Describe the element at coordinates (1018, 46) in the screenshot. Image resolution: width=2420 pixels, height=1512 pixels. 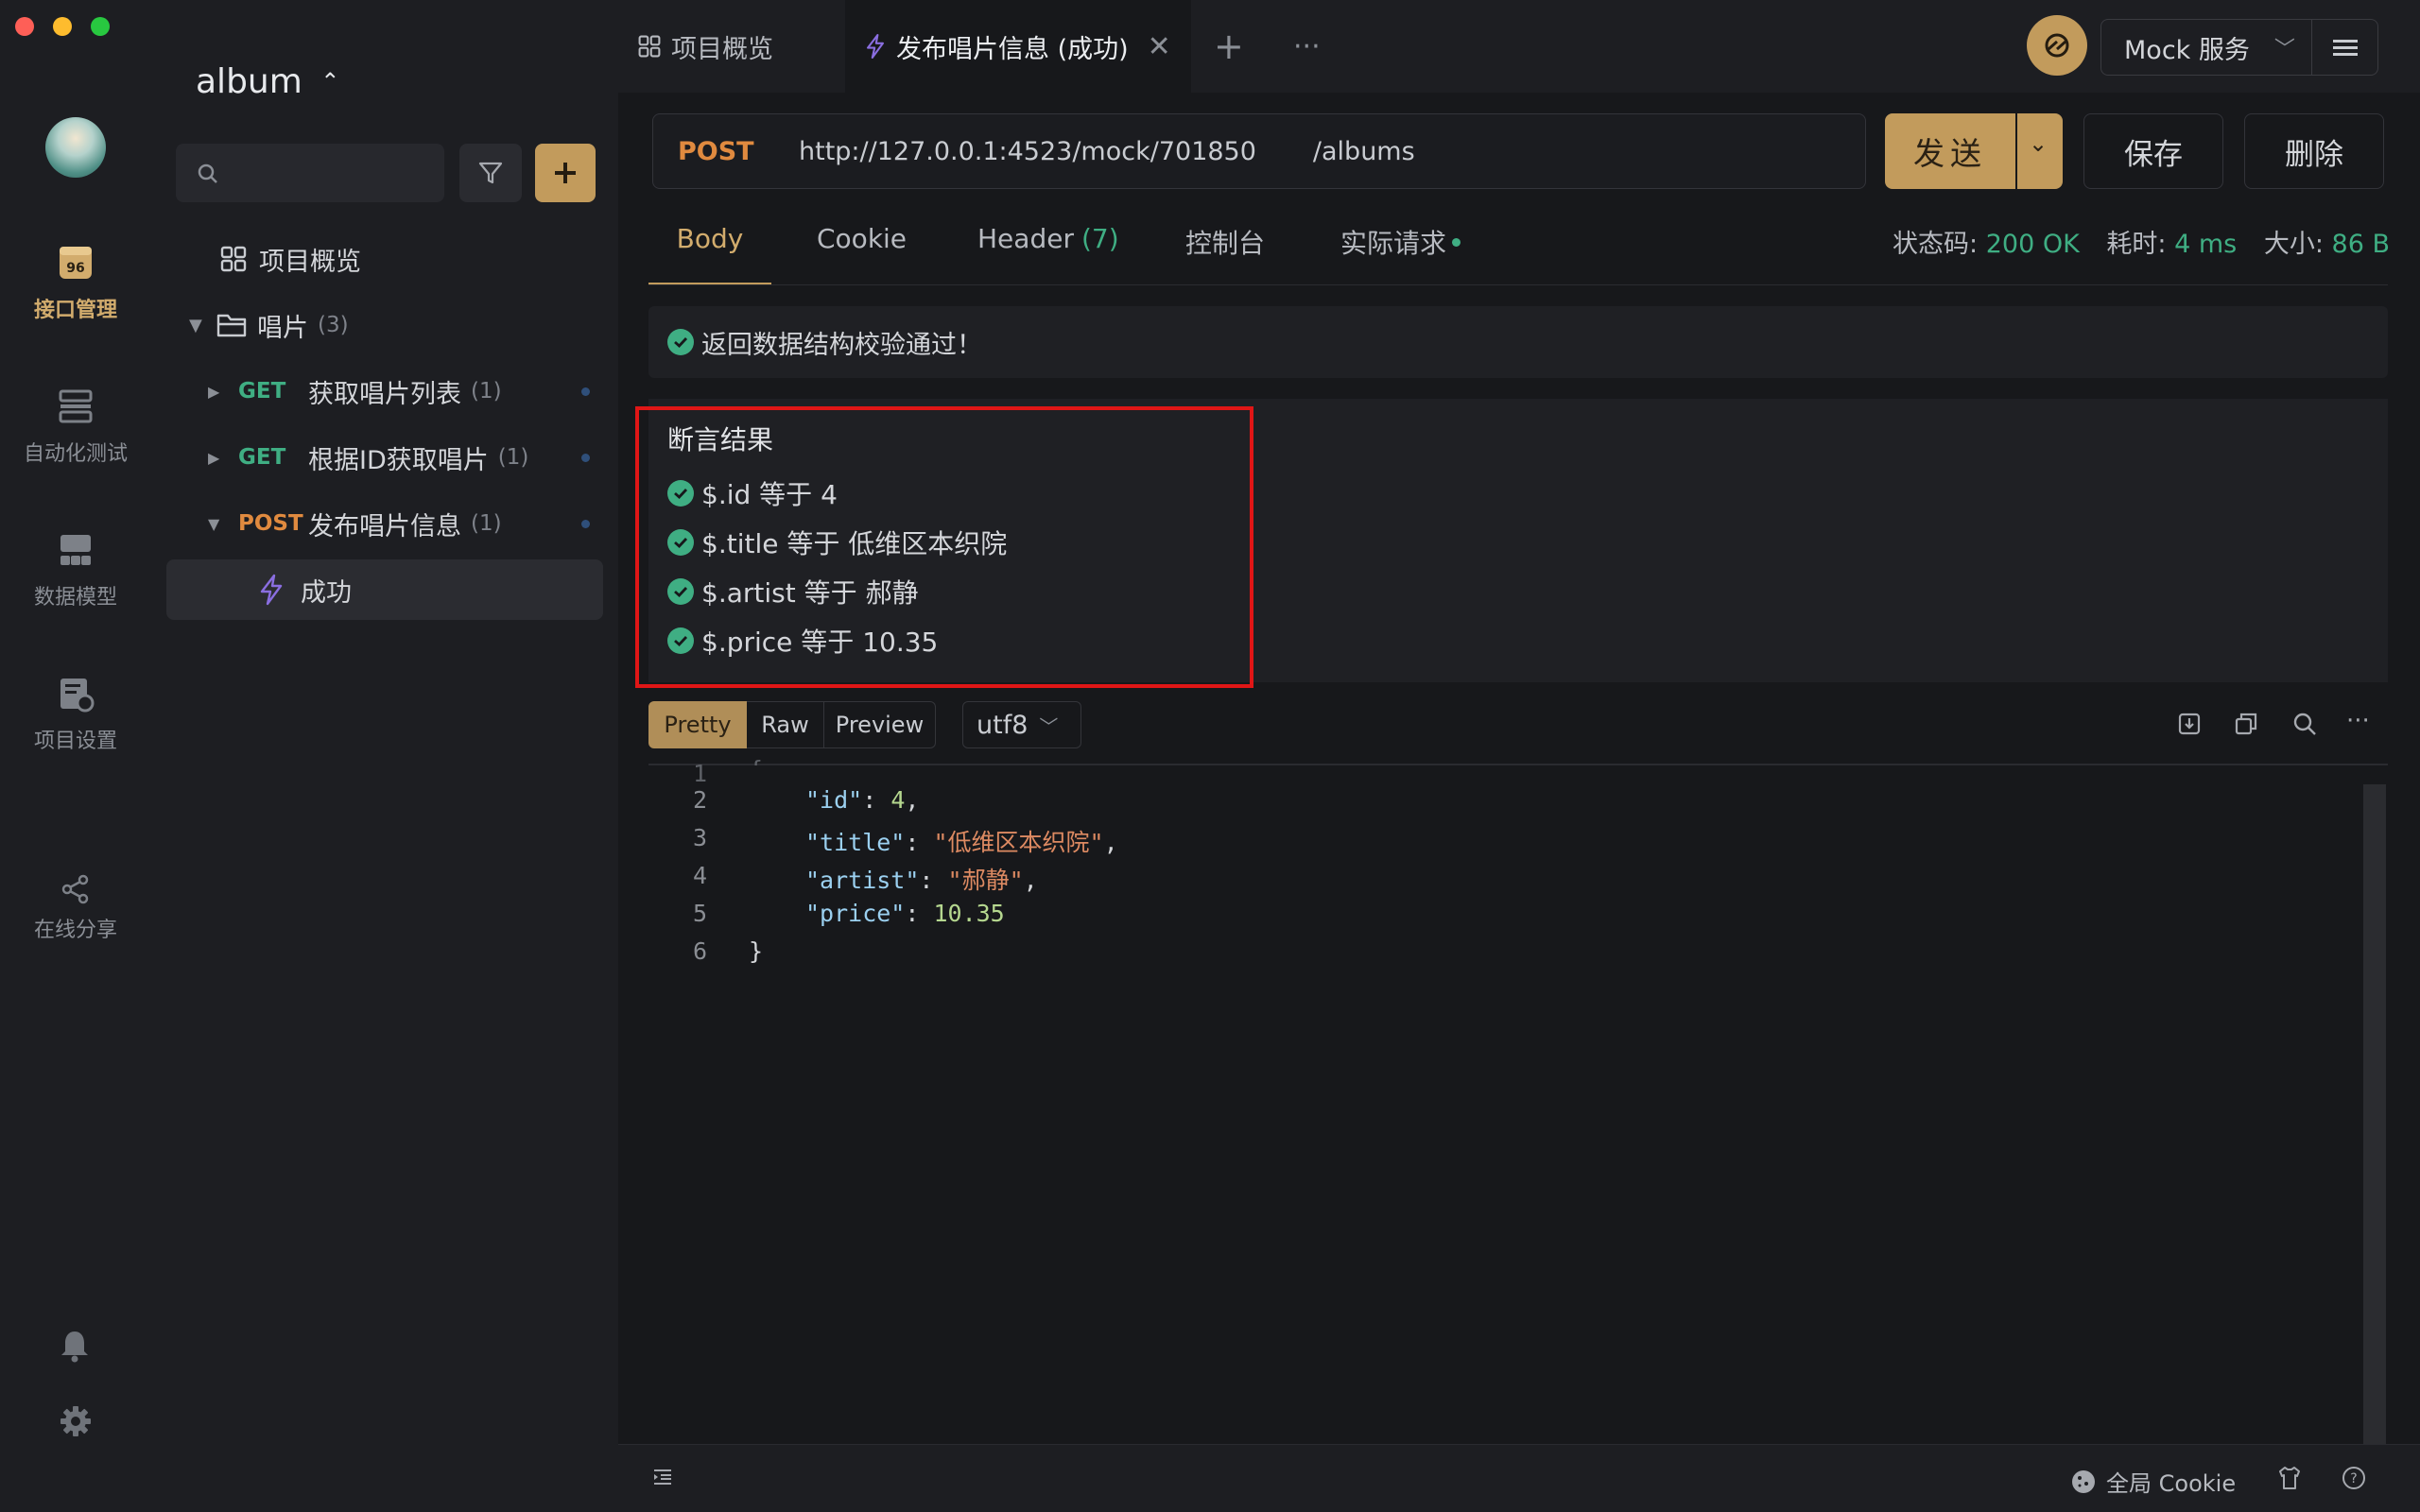
I see `tab-post-album-success: 发布唱片信息 (成功) ✕` at that location.